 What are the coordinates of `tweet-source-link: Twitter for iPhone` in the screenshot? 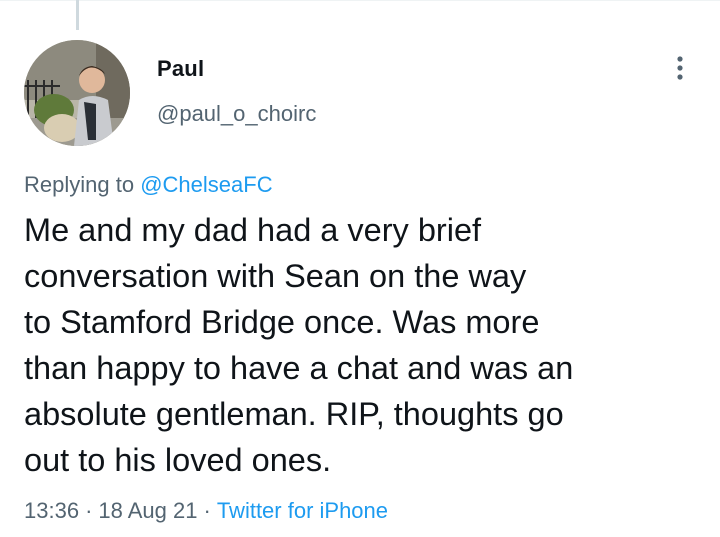 It's located at (302, 510).